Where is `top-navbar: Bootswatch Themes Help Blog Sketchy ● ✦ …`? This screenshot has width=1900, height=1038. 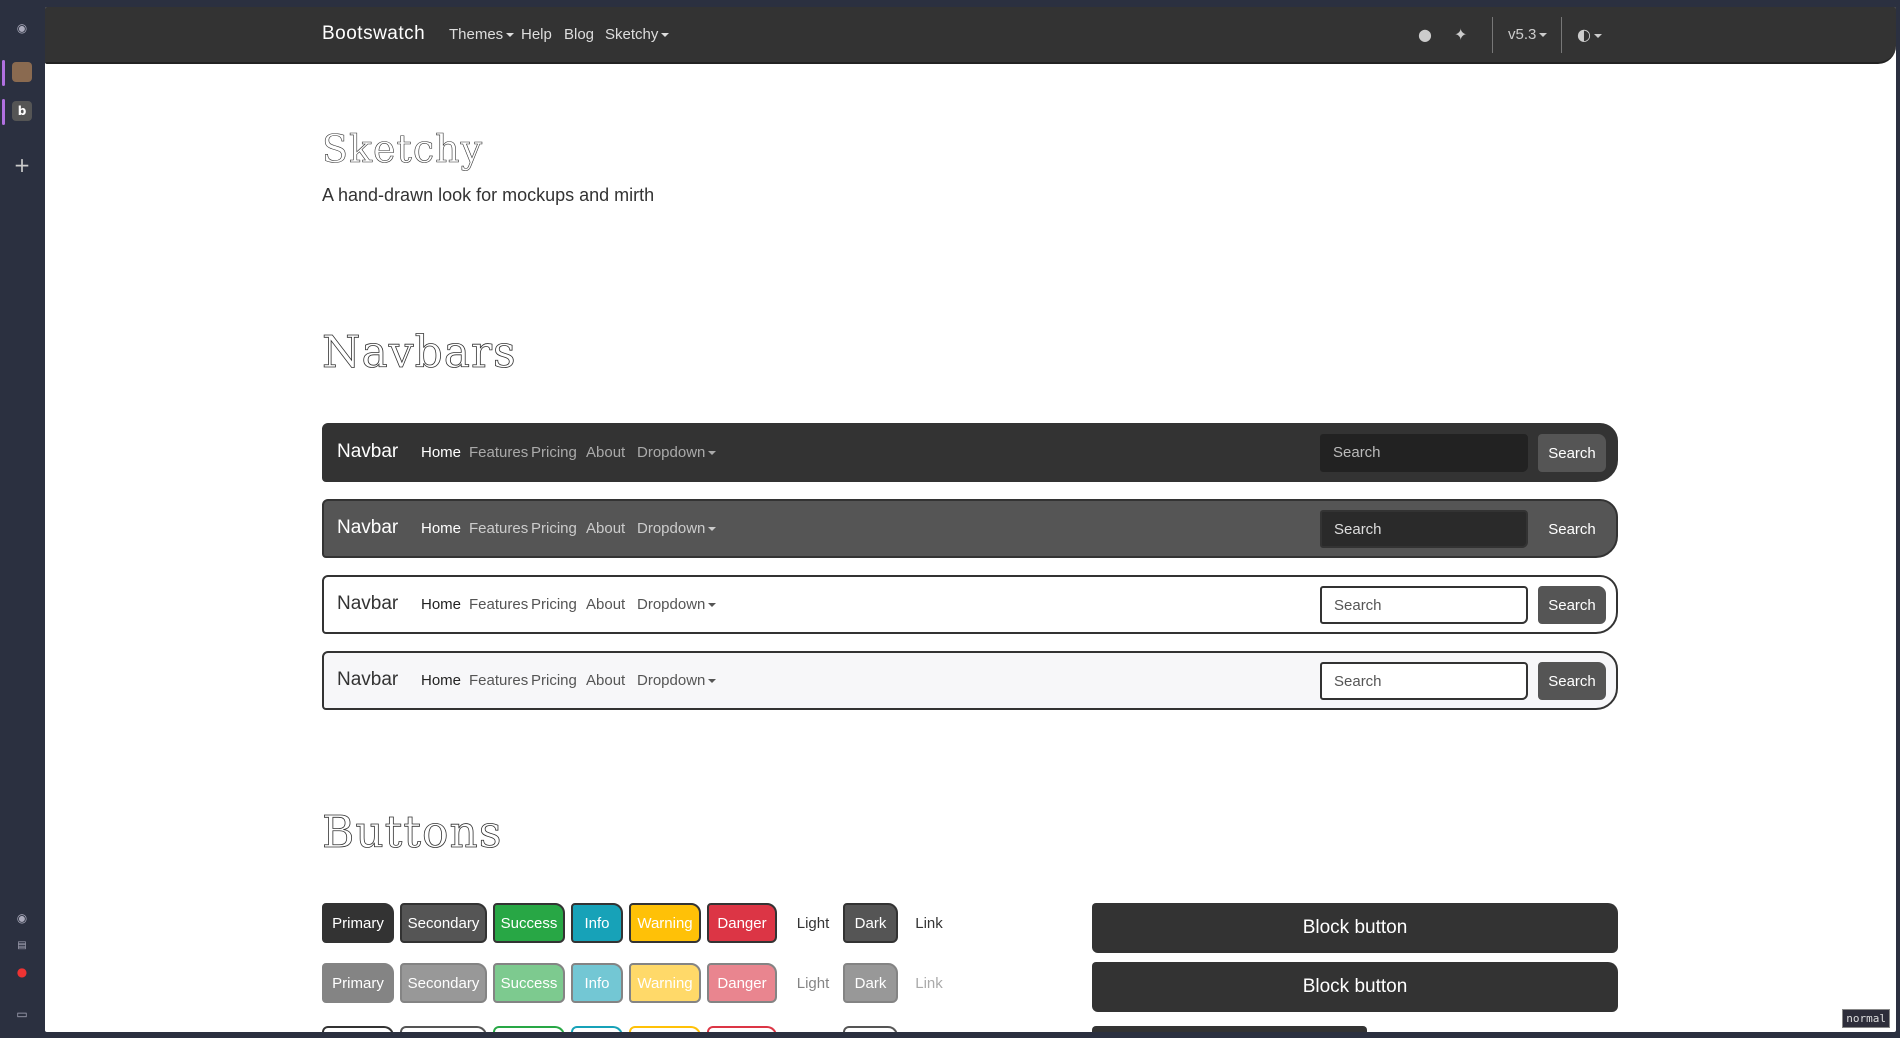 top-navbar: Bootswatch Themes Help Blog Sketchy ● ✦ … is located at coordinates (970, 35).